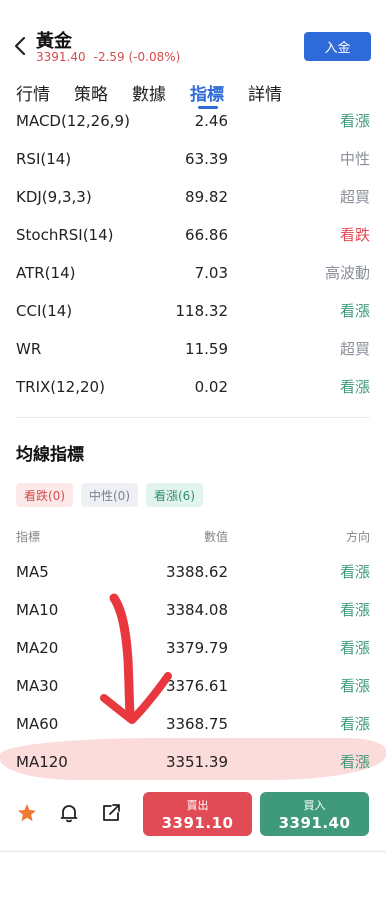  I want to click on price-change: -2.59 (-0.08%), so click(137, 57).